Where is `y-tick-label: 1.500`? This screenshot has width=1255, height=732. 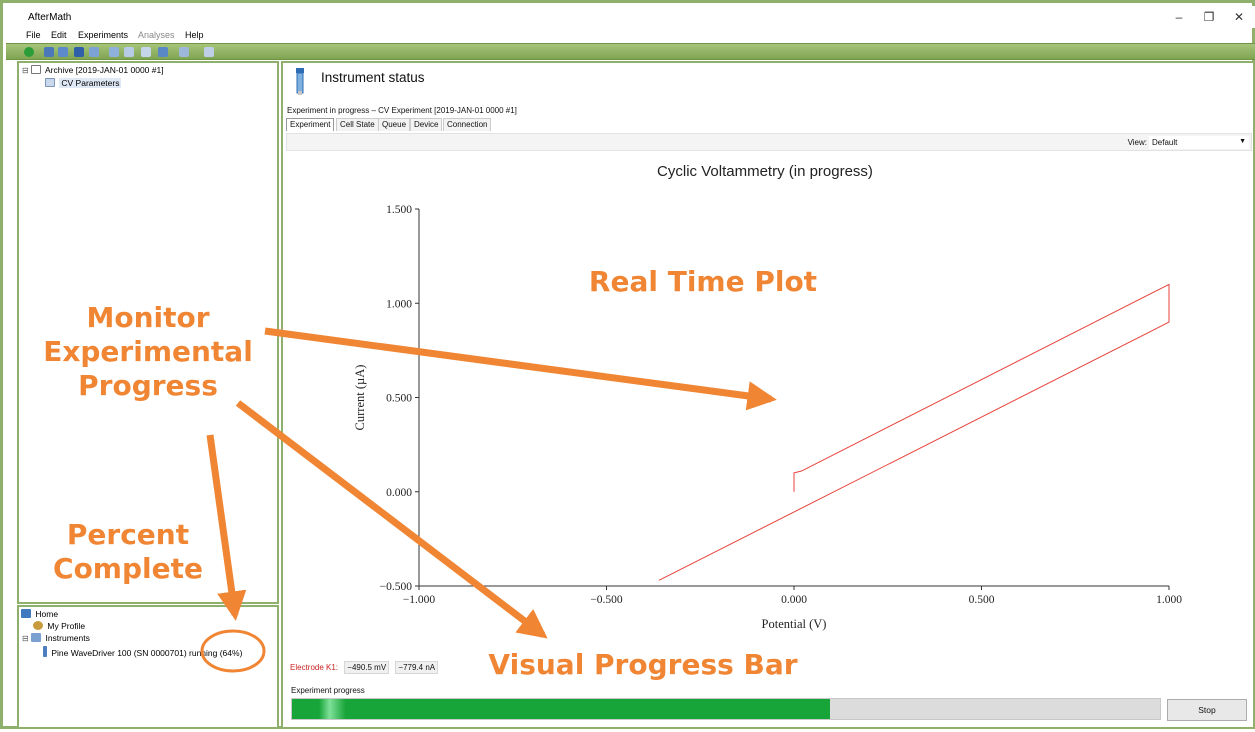
y-tick-label: 1.500 is located at coordinates (399, 210).